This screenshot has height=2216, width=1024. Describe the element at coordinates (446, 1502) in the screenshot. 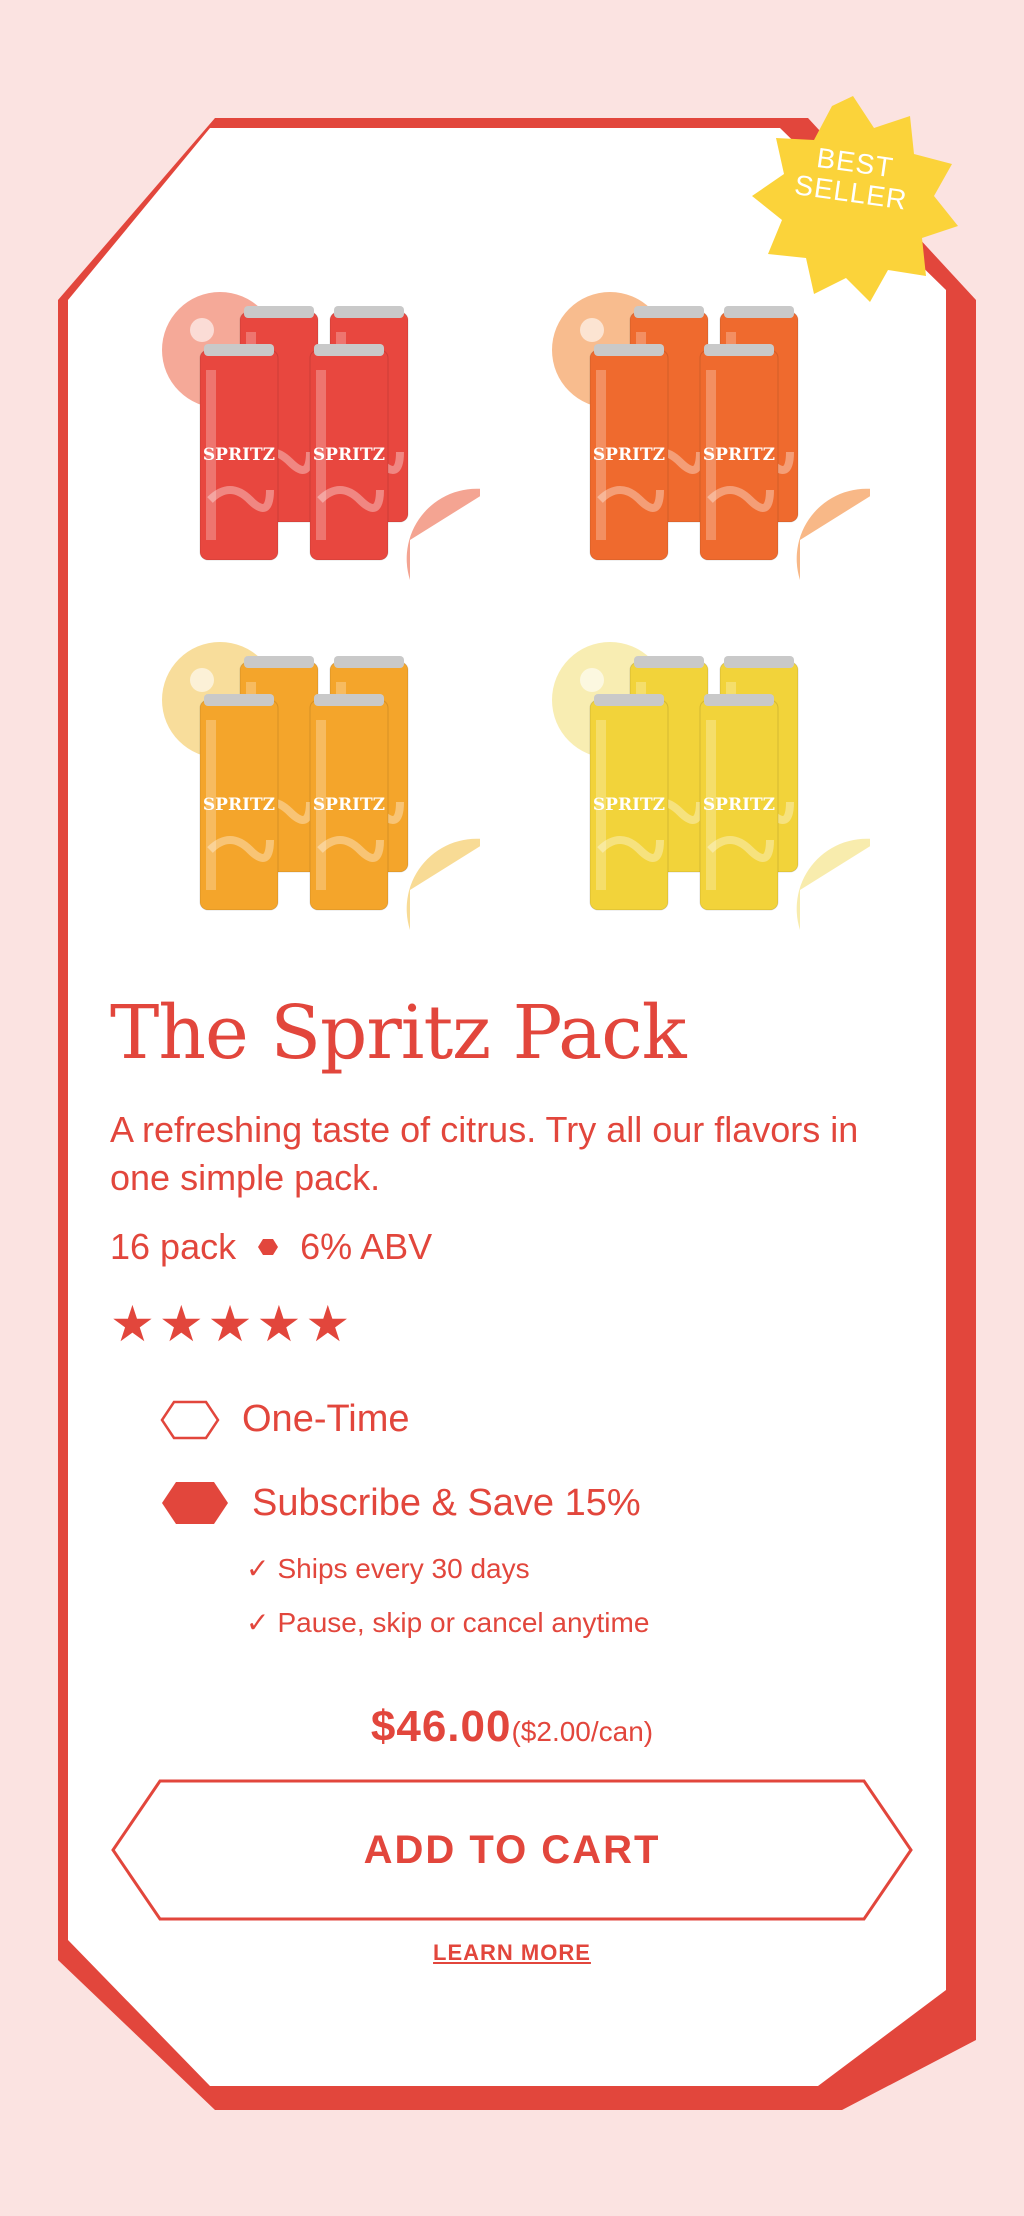

I see `subscribe-label: Subscribe & Save 15%` at that location.